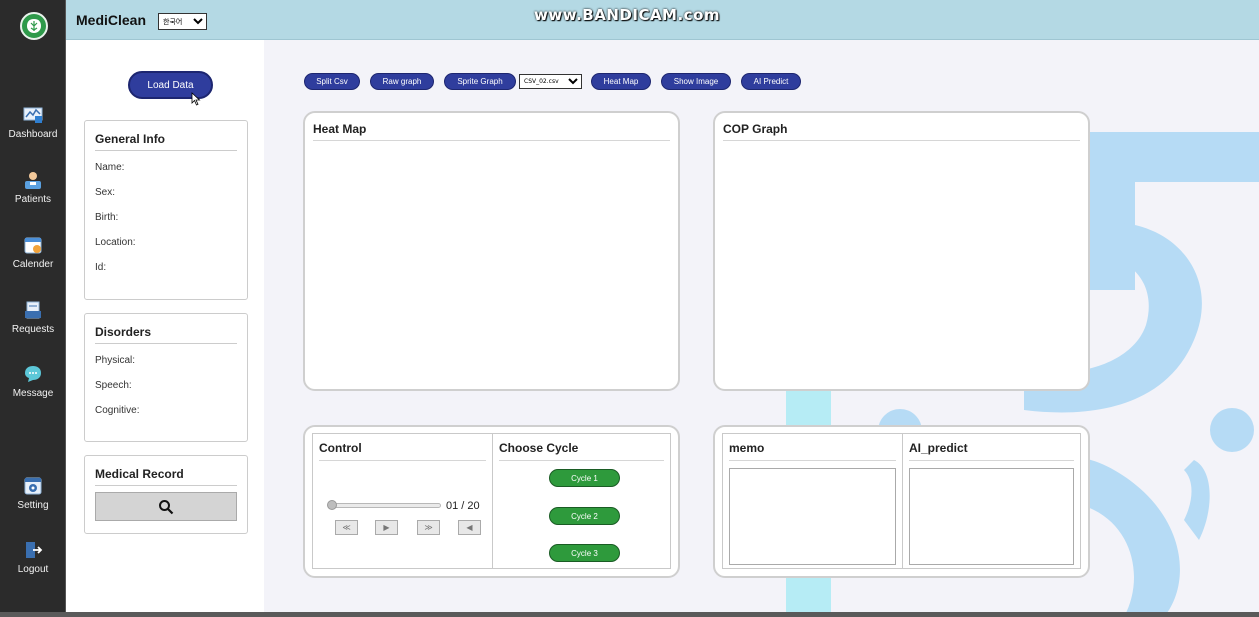  I want to click on ai-predict-section: AI_predict, so click(991, 501).